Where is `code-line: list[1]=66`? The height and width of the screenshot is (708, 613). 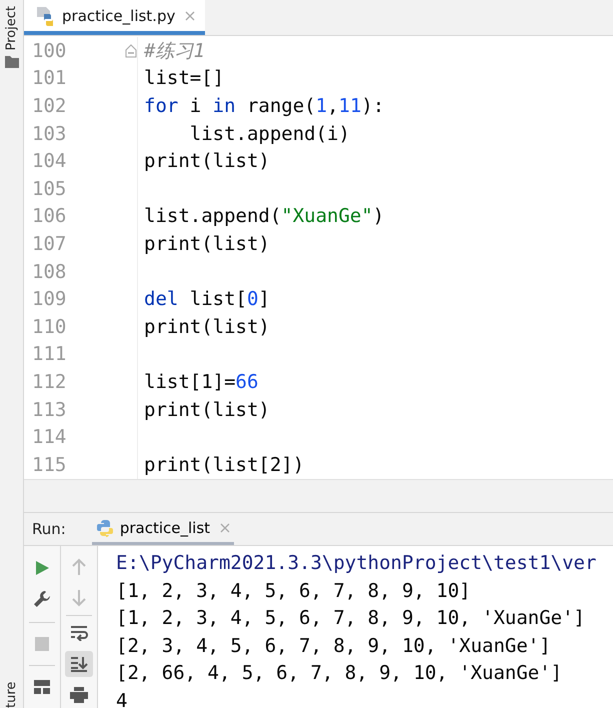 code-line: list[1]=66 is located at coordinates (200, 381).